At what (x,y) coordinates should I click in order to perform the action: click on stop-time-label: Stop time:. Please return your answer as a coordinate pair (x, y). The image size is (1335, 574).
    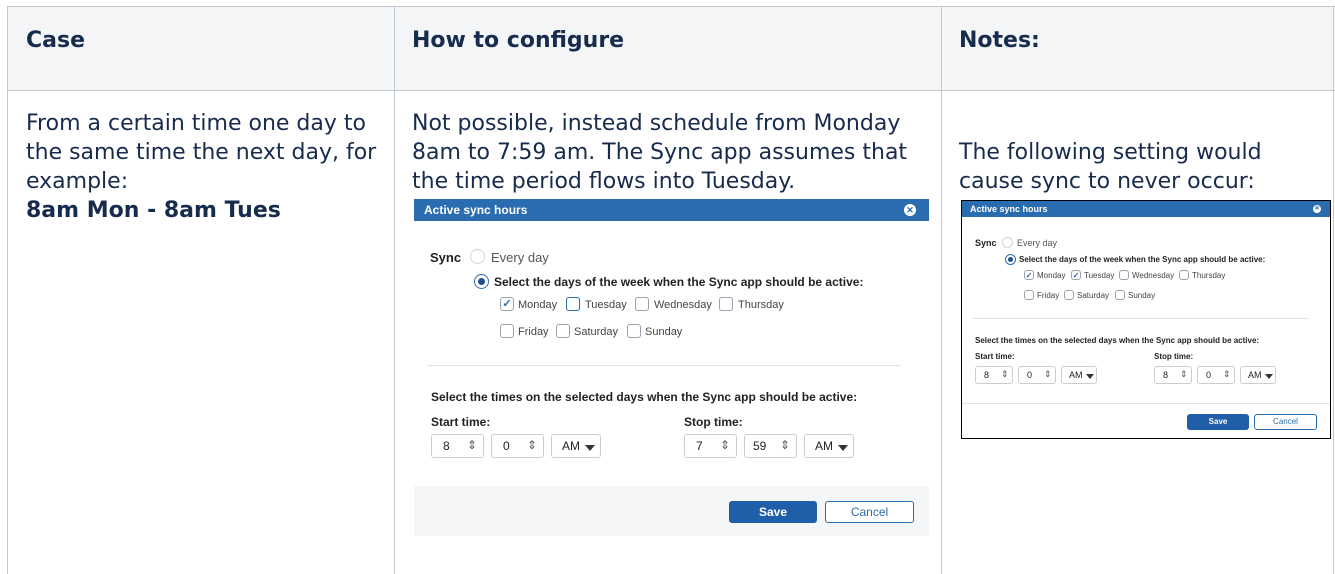
    Looking at the image, I should click on (713, 422).